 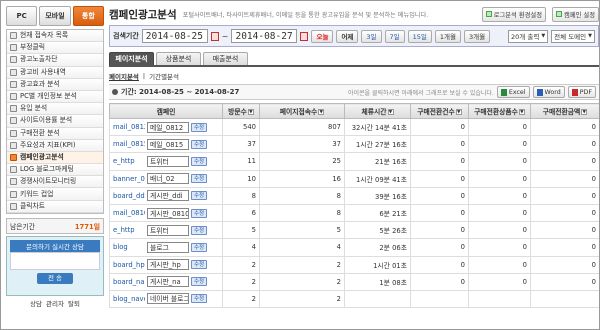 I want to click on sidebar-item-label: 유입 분석, so click(x=34, y=108).